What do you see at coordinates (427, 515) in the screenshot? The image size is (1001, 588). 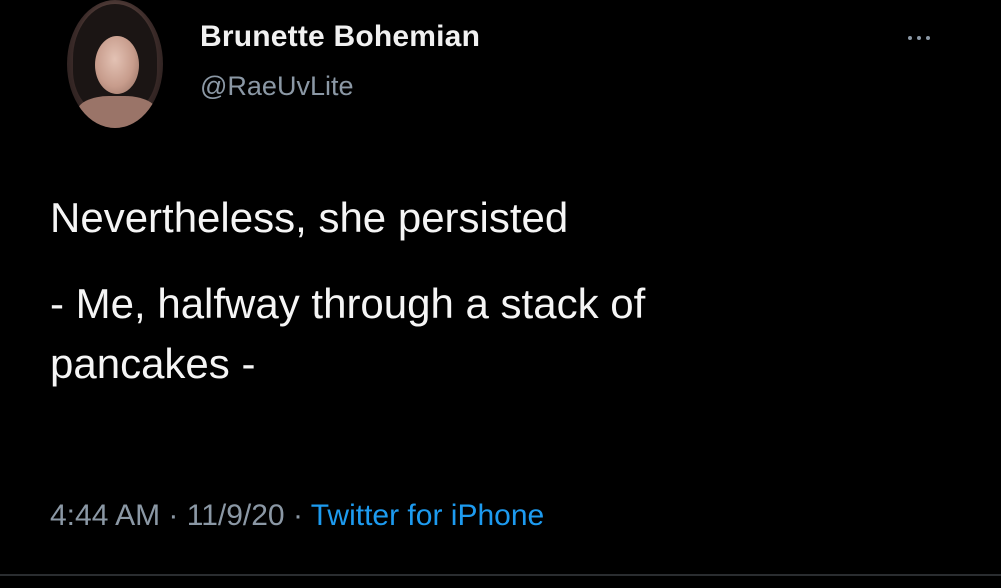 I see `tweet-source-link: Twitter for iPhone` at bounding box center [427, 515].